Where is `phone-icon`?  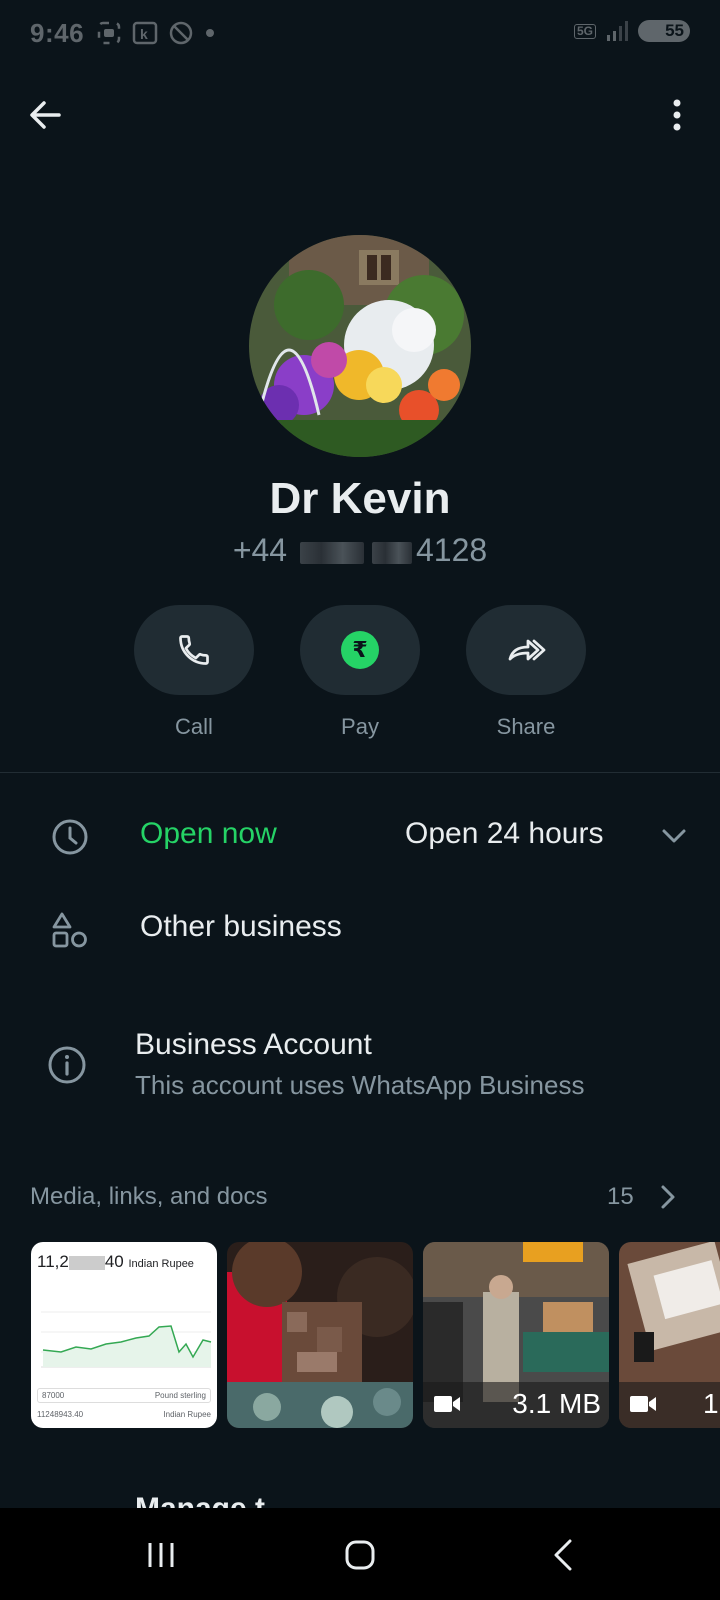
phone-icon is located at coordinates (194, 650).